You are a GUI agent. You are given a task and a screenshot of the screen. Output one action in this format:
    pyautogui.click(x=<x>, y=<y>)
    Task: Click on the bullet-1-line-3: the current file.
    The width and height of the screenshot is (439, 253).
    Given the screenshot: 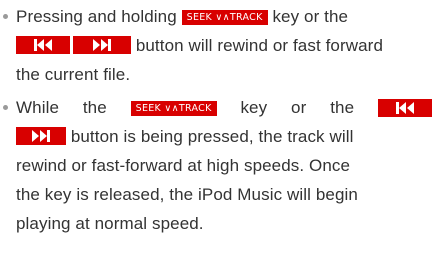 What is the action you would take?
    pyautogui.click(x=73, y=75)
    